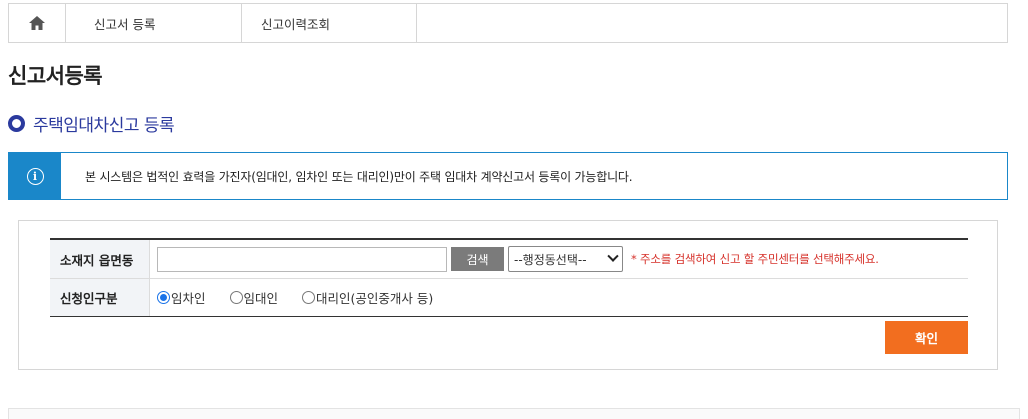 This screenshot has width=1028, height=419. Describe the element at coordinates (329, 23) in the screenshot. I see `breadcrumb-item-report-history: 신고이력조회` at that location.